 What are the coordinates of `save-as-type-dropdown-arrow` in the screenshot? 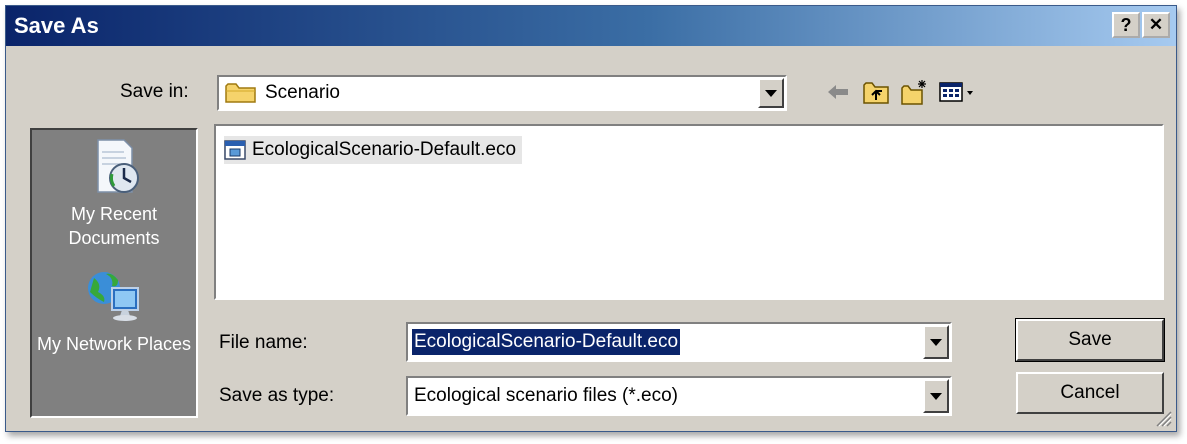 It's located at (936, 396).